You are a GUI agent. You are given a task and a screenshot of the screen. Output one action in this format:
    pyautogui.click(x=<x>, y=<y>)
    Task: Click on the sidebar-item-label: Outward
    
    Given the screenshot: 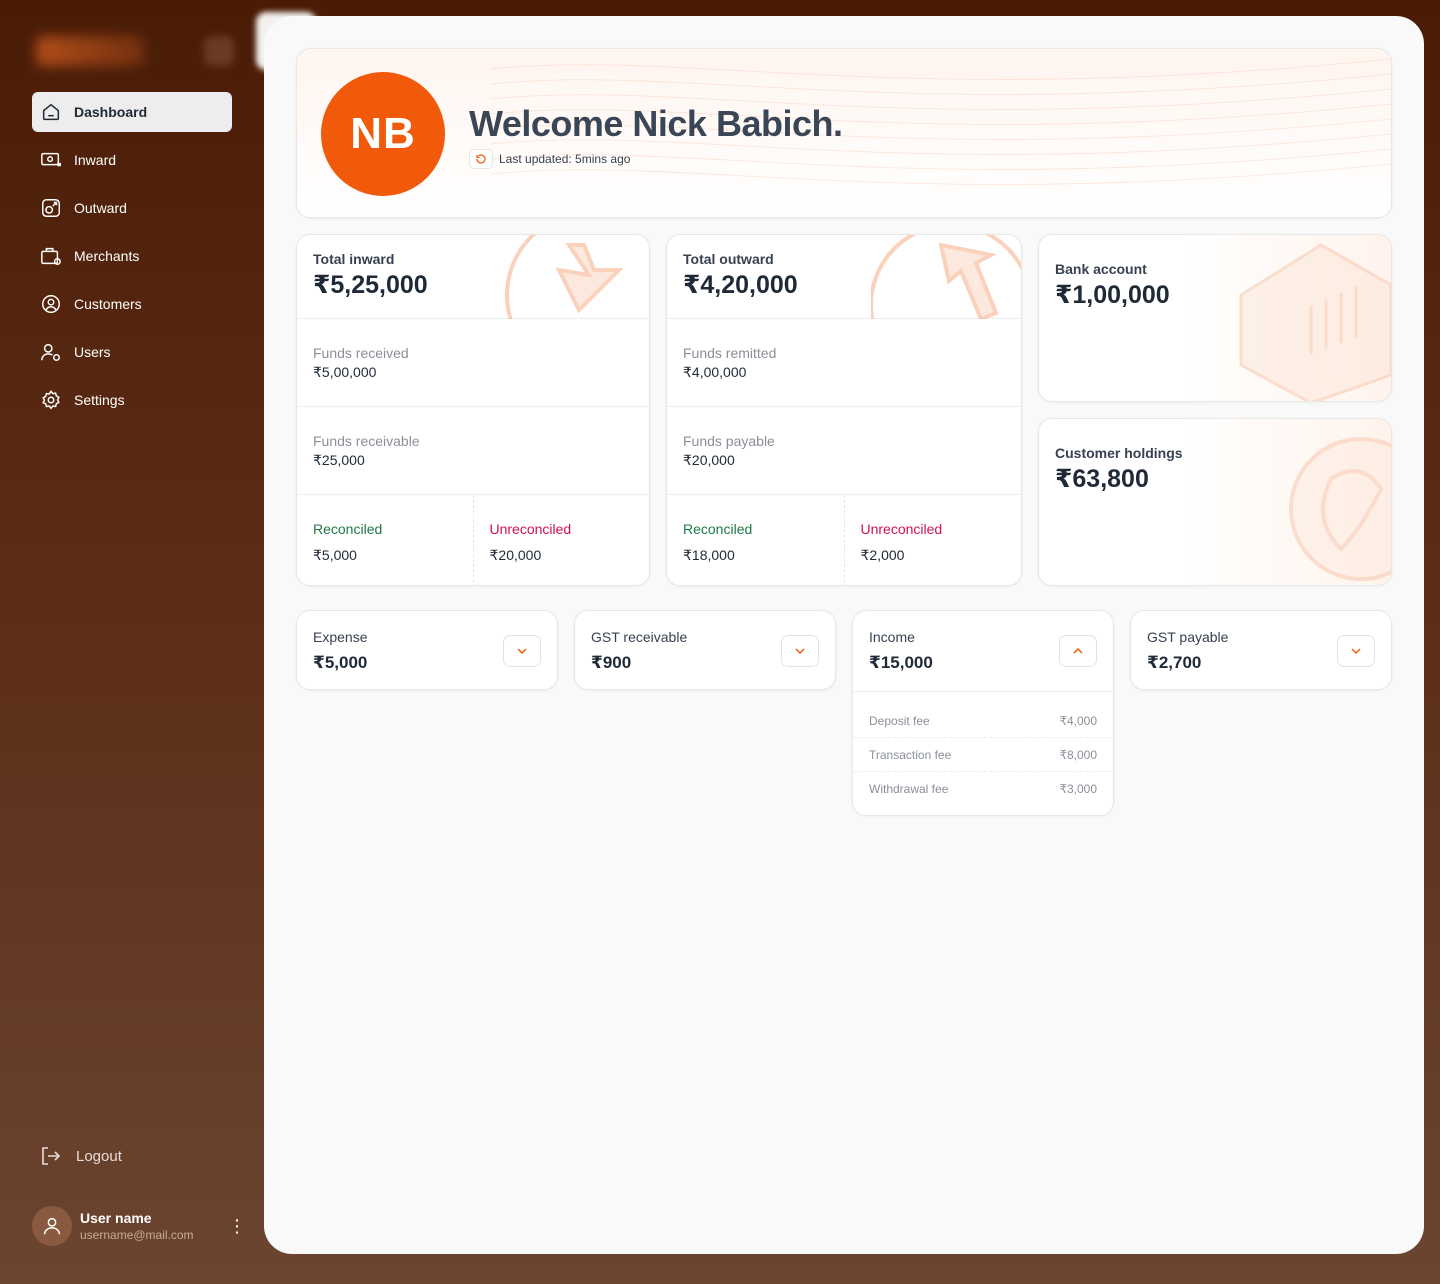 What is the action you would take?
    pyautogui.click(x=100, y=208)
    